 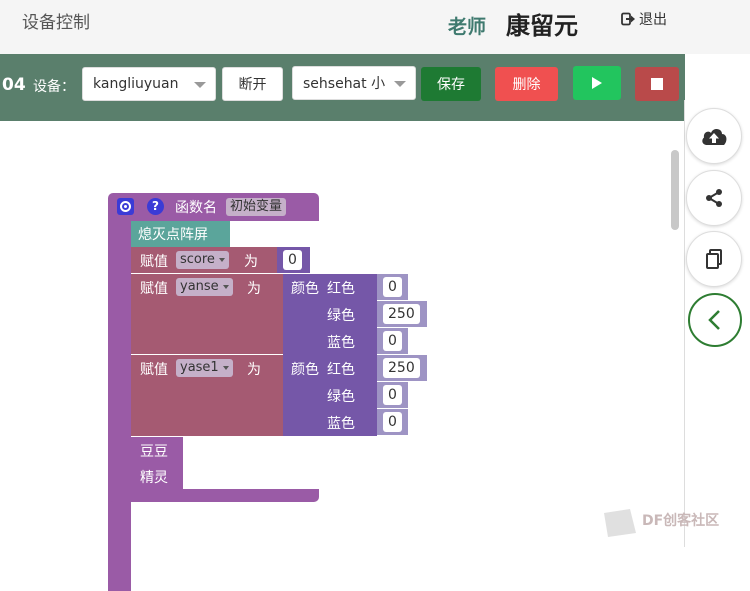 What do you see at coordinates (256, 207) in the screenshot?
I see `function-name-field: 初始变量` at bounding box center [256, 207].